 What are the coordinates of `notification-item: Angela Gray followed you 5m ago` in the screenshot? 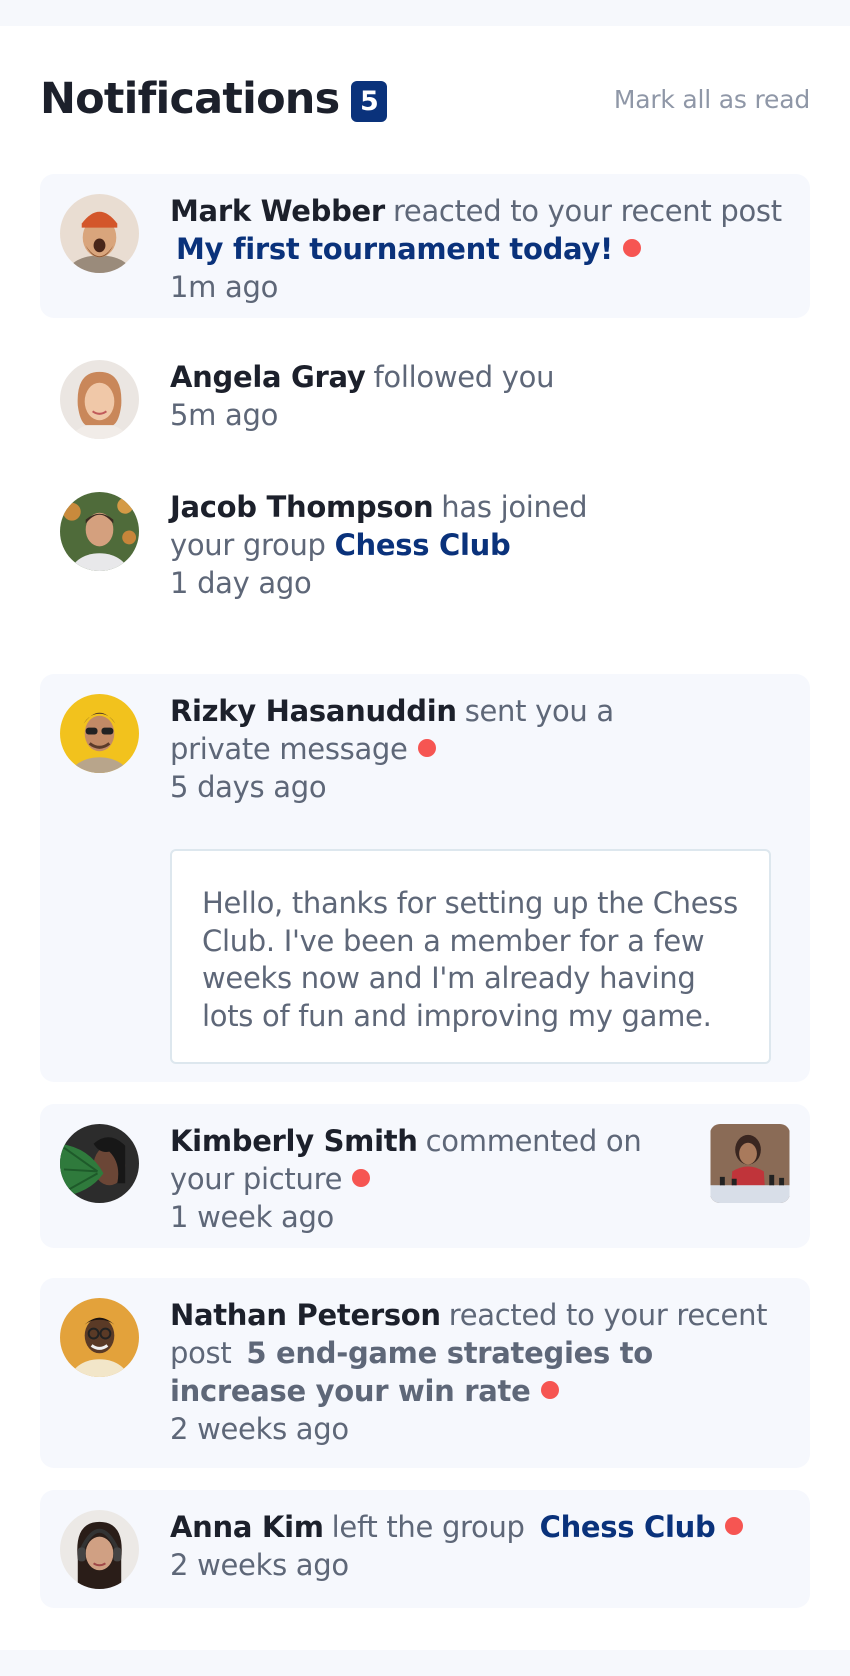 It's located at (425, 404).